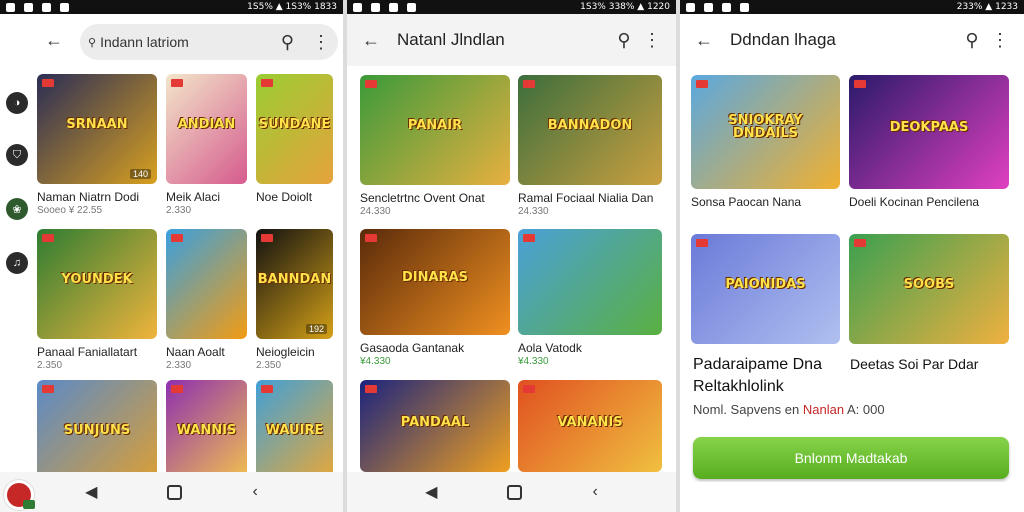 This screenshot has height=512, width=1024. I want to click on app-artwork: PANDAAL, so click(435, 426).